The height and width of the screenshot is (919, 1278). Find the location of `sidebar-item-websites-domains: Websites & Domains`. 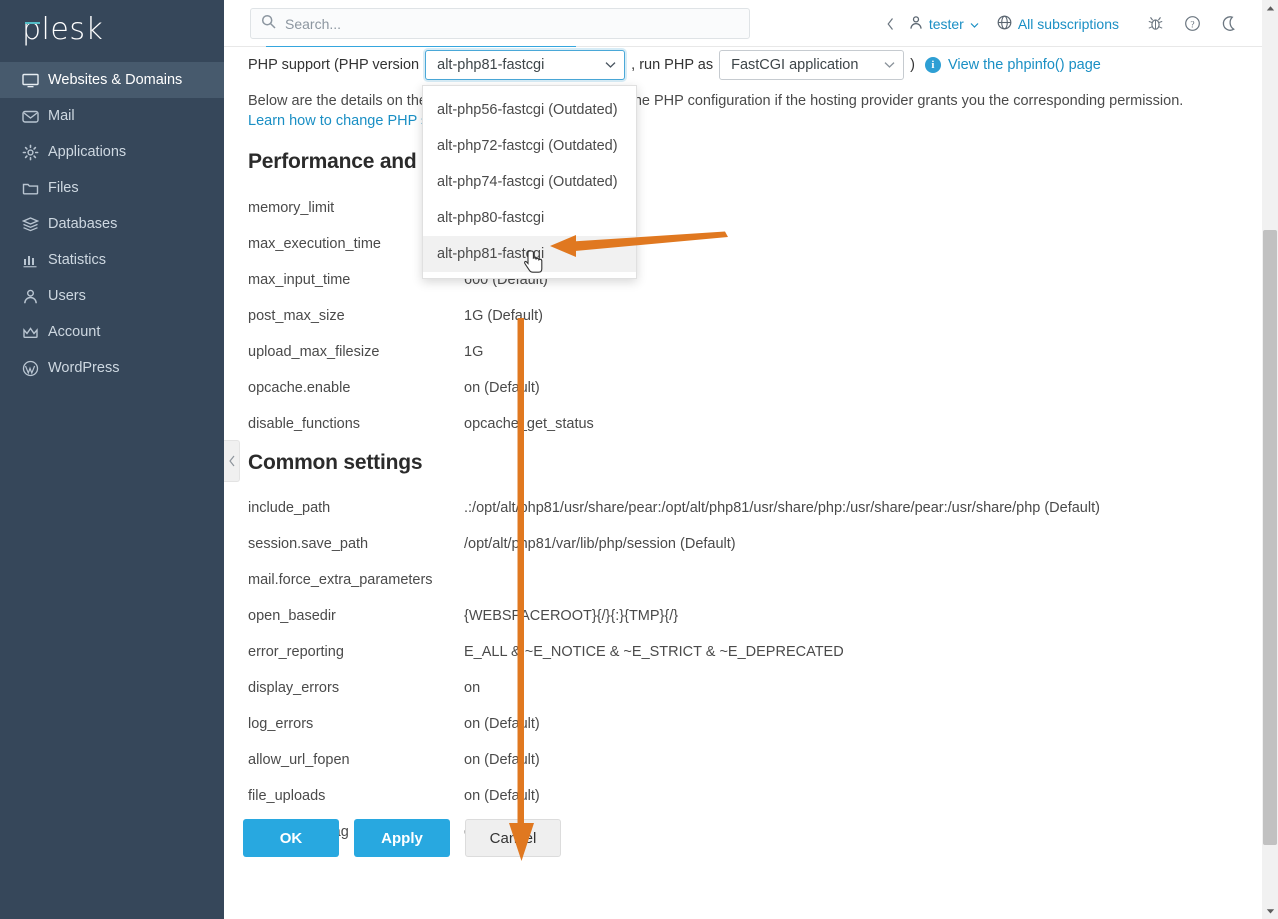

sidebar-item-websites-domains: Websites & Domains is located at coordinates (112, 80).